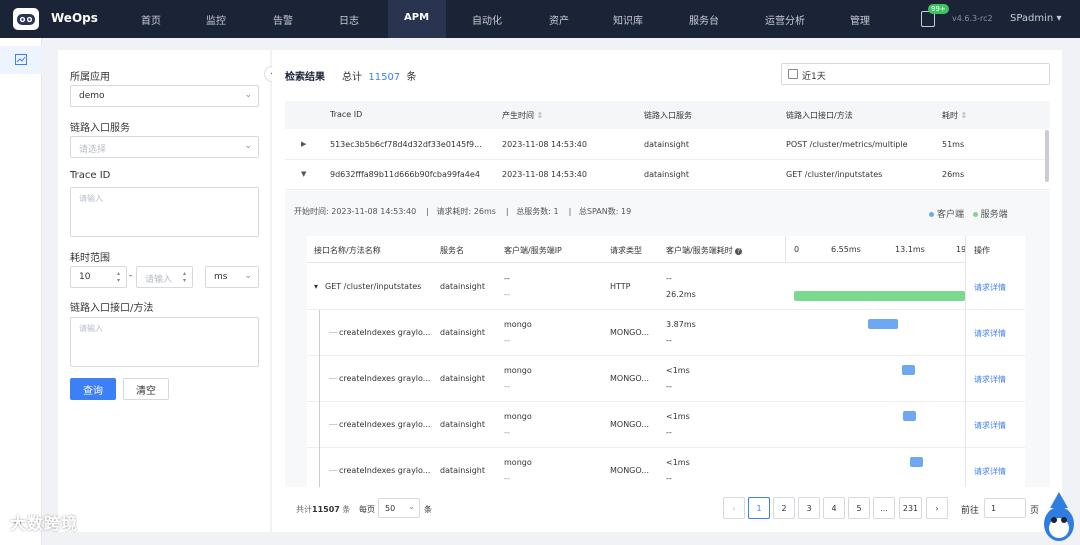 The image size is (1080, 545). Describe the element at coordinates (416, 17) in the screenshot. I see `nav-apm: APM` at that location.